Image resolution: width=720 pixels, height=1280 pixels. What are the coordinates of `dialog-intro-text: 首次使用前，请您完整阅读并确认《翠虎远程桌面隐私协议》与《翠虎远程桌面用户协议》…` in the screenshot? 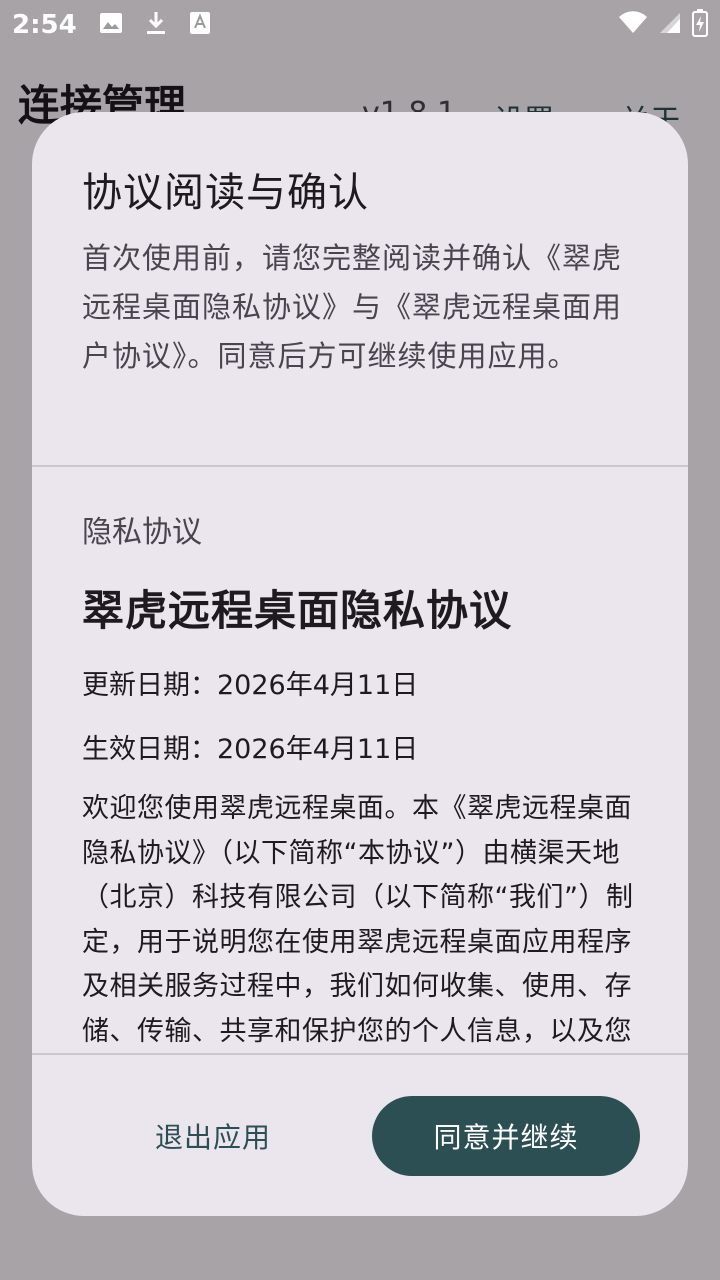 It's located at (352, 307).